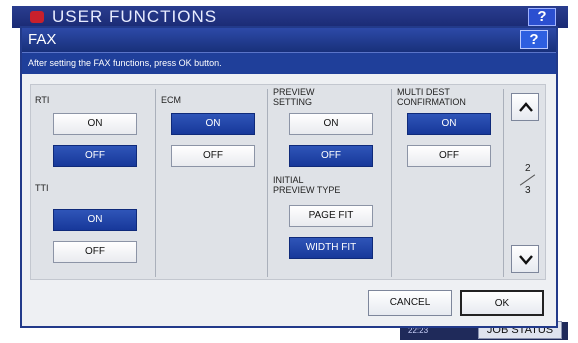 The image size is (578, 343). Describe the element at coordinates (213, 156) in the screenshot. I see `ecm-off-button: OFF` at that location.